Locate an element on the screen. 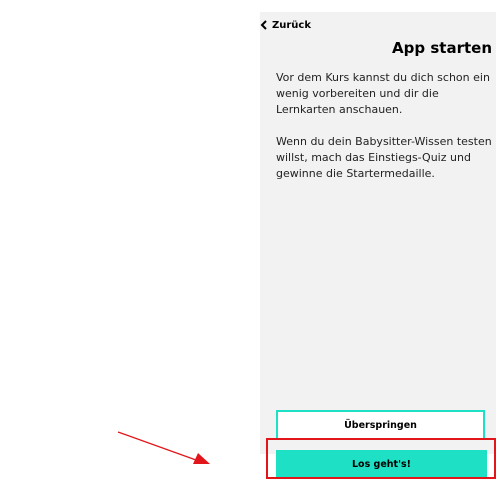 This screenshot has height=479, width=496. skip-button: Überspringen is located at coordinates (380, 425).